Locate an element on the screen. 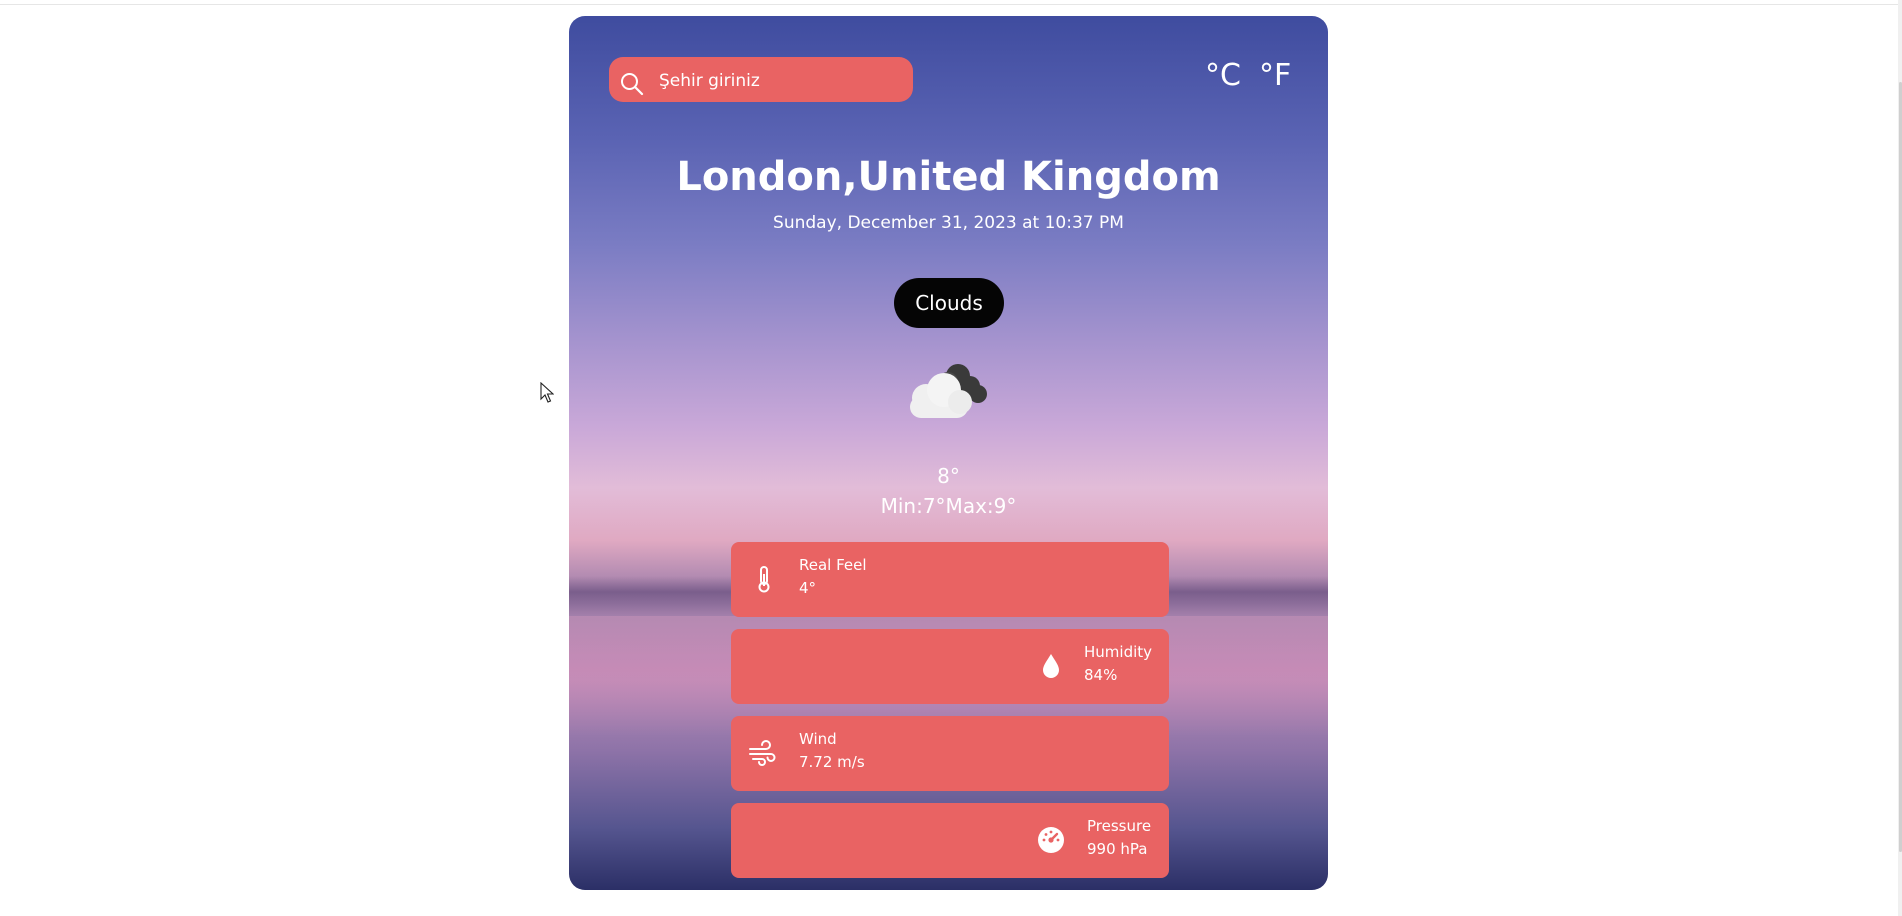 This screenshot has width=1902, height=916. city-title: London,United Kingdom is located at coordinates (948, 177).